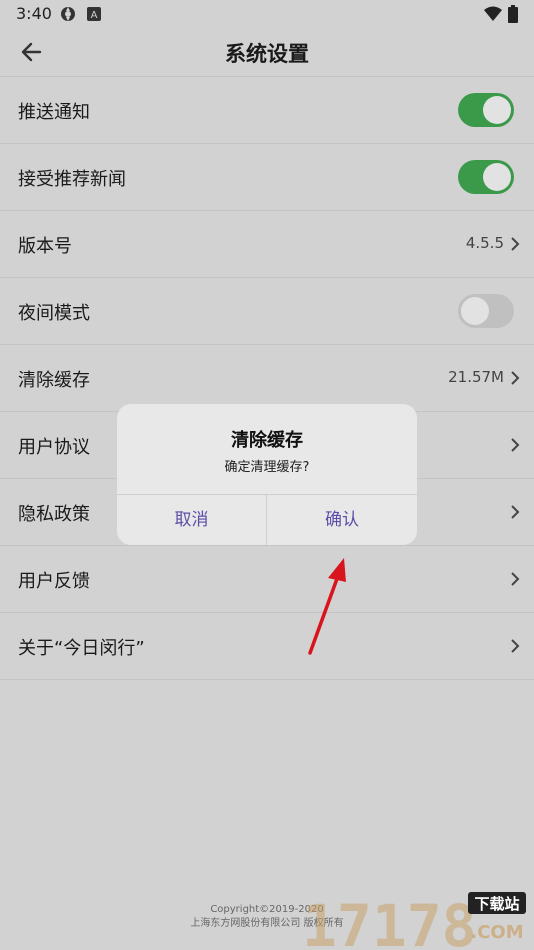 The width and height of the screenshot is (534, 950). Describe the element at coordinates (496, 932) in the screenshot. I see `watermark-suffix: .COM` at that location.